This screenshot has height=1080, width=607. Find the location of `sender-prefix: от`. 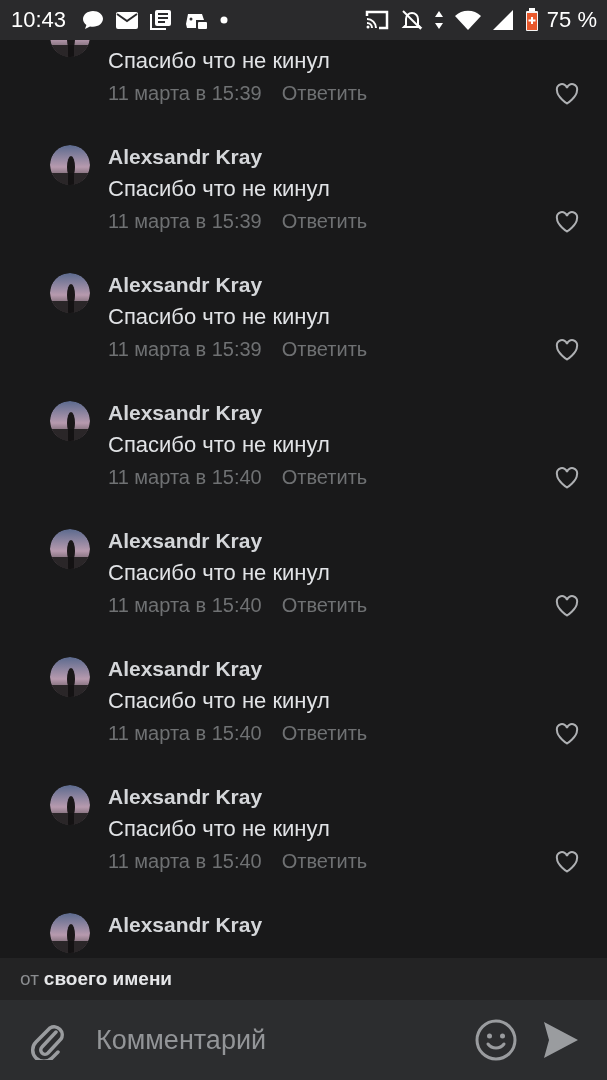

sender-prefix: от is located at coordinates (29, 979).